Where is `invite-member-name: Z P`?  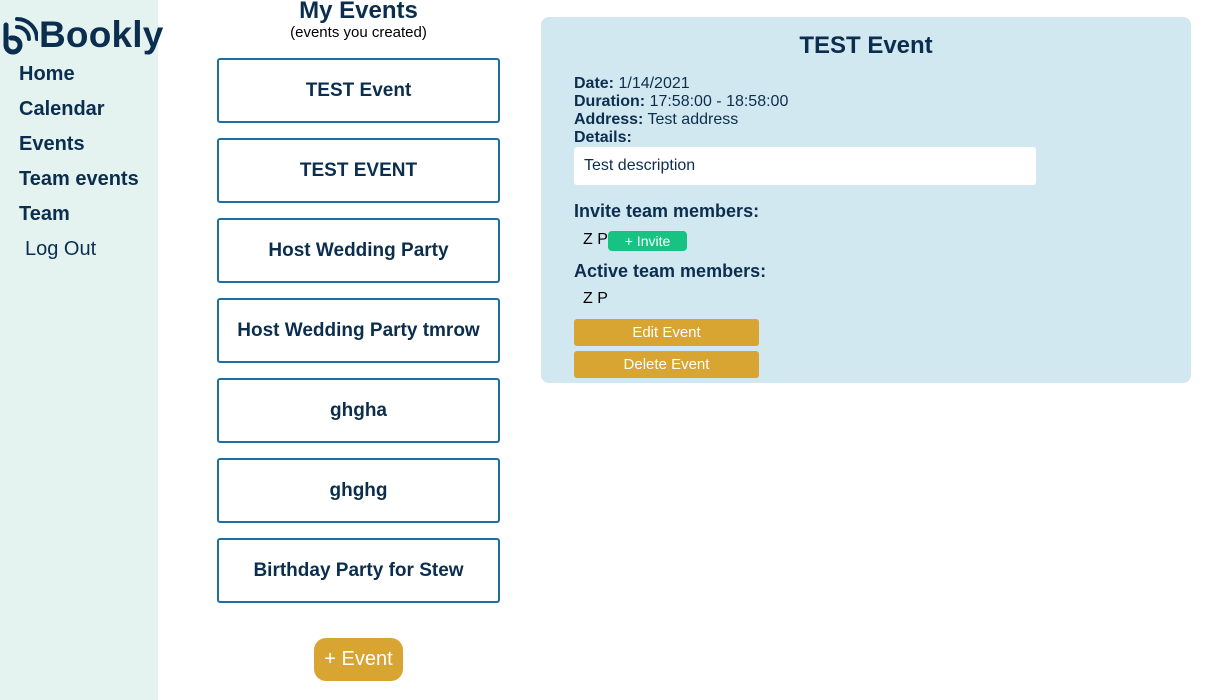
invite-member-name: Z P is located at coordinates (595, 239).